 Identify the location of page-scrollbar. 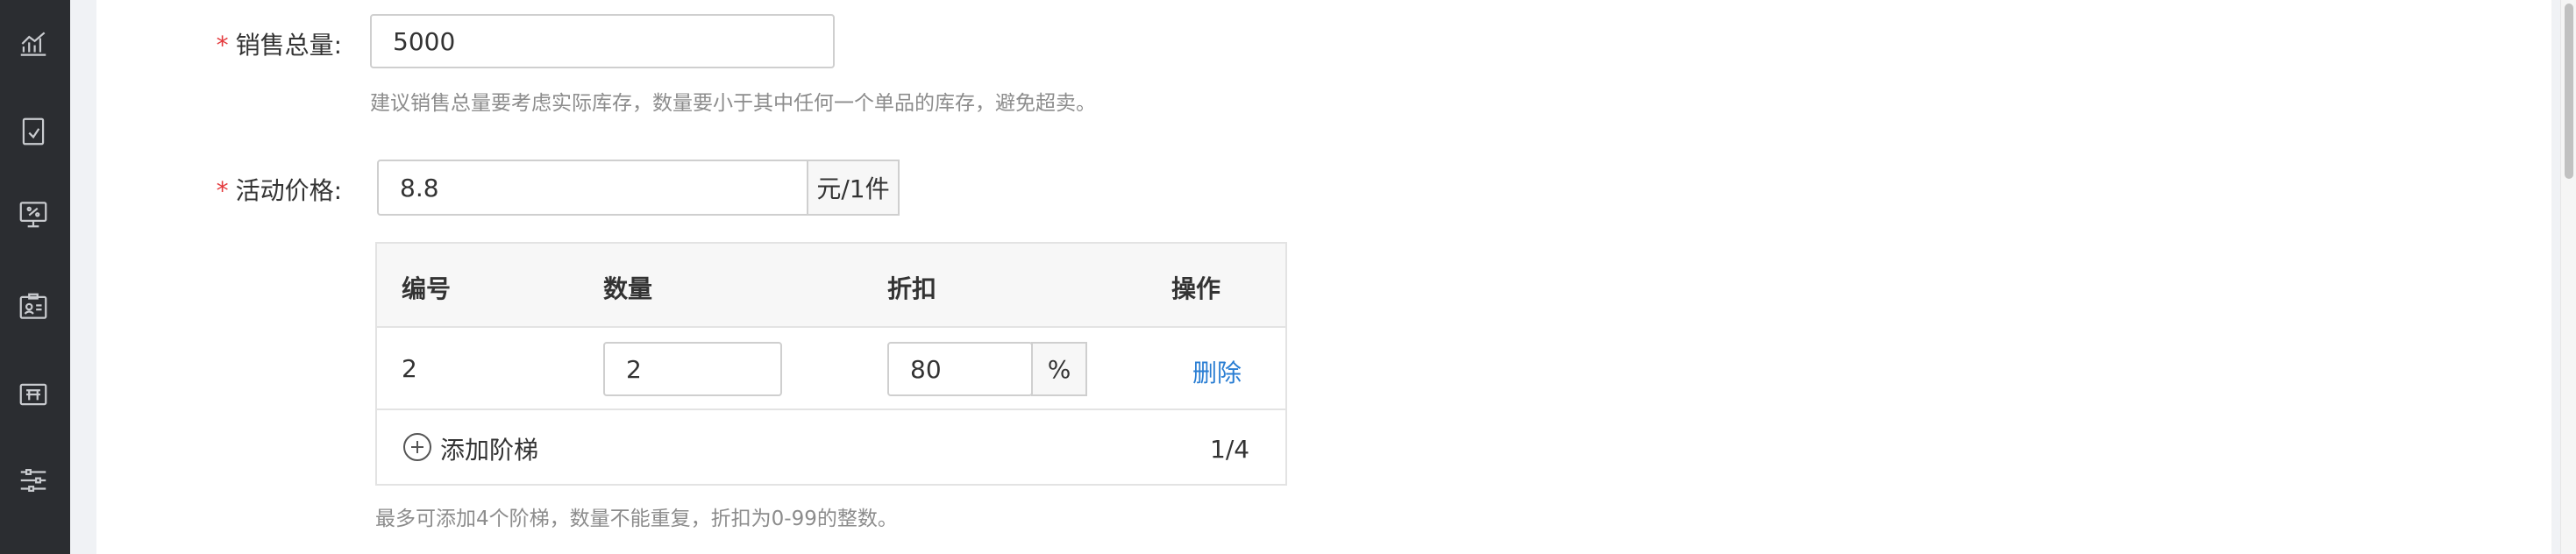
(2568, 277).